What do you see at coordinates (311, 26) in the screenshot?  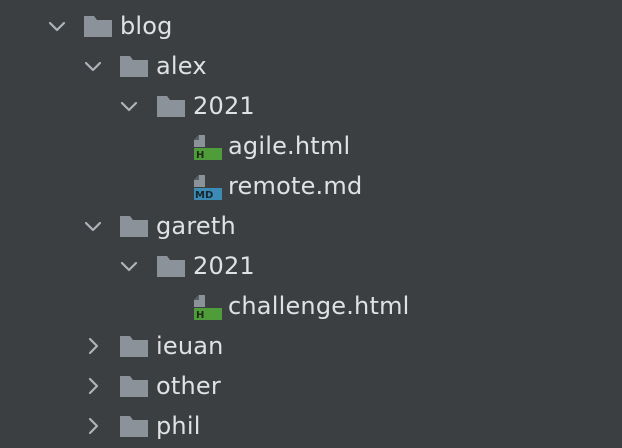 I see `tree-row-blog: blog` at bounding box center [311, 26].